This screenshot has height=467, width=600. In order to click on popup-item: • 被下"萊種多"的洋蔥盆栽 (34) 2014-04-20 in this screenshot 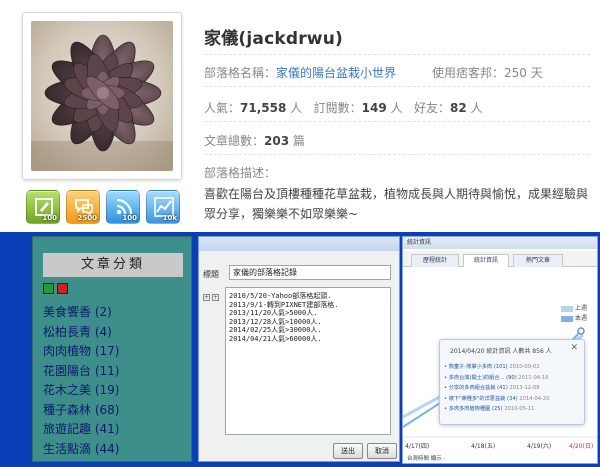, I will do `click(497, 399)`.